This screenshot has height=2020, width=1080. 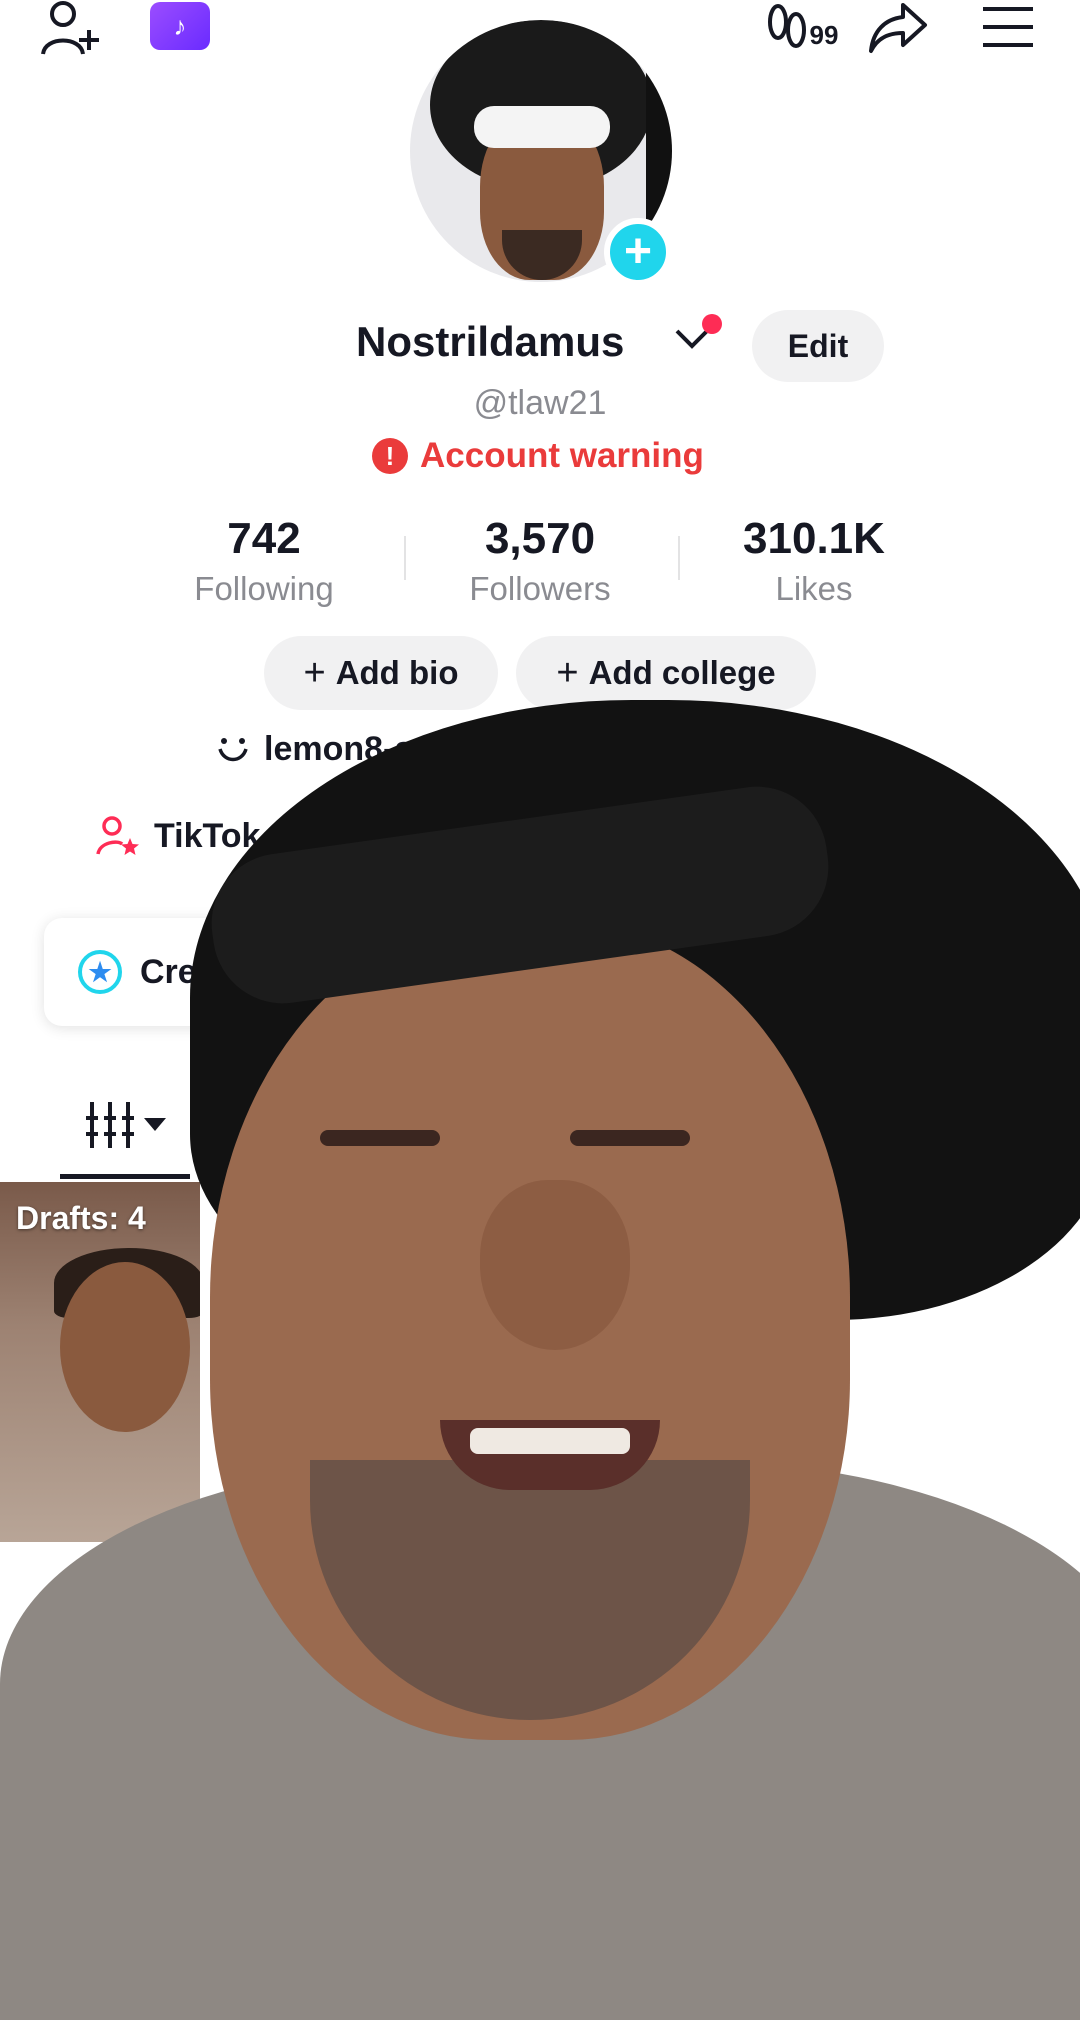 I want to click on add-college-button: + Add college, so click(x=666, y=673).